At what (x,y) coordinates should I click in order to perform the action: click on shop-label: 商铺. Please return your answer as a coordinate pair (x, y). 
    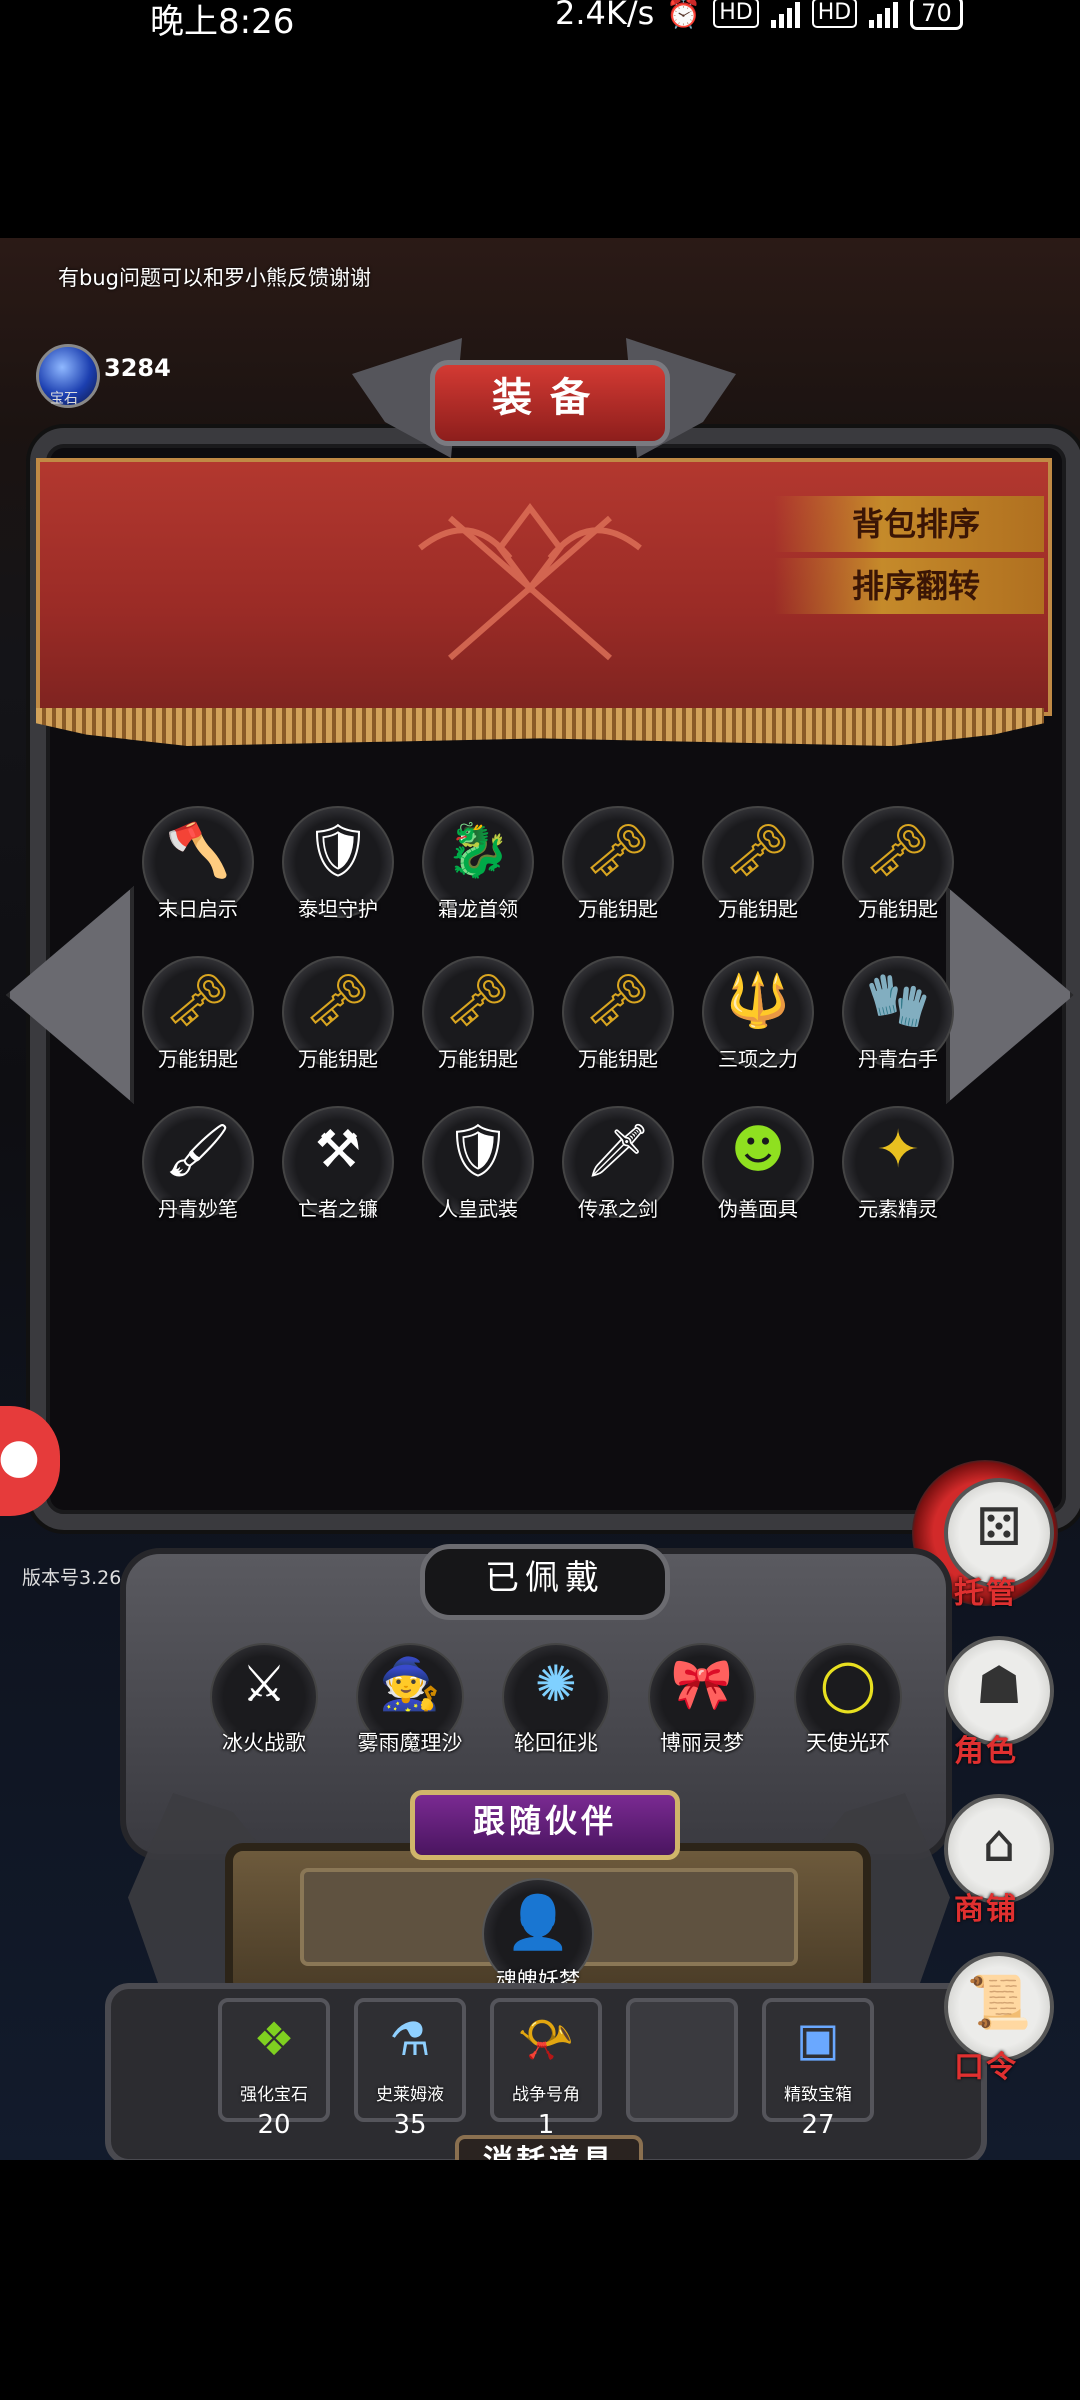
    Looking at the image, I should click on (986, 1909).